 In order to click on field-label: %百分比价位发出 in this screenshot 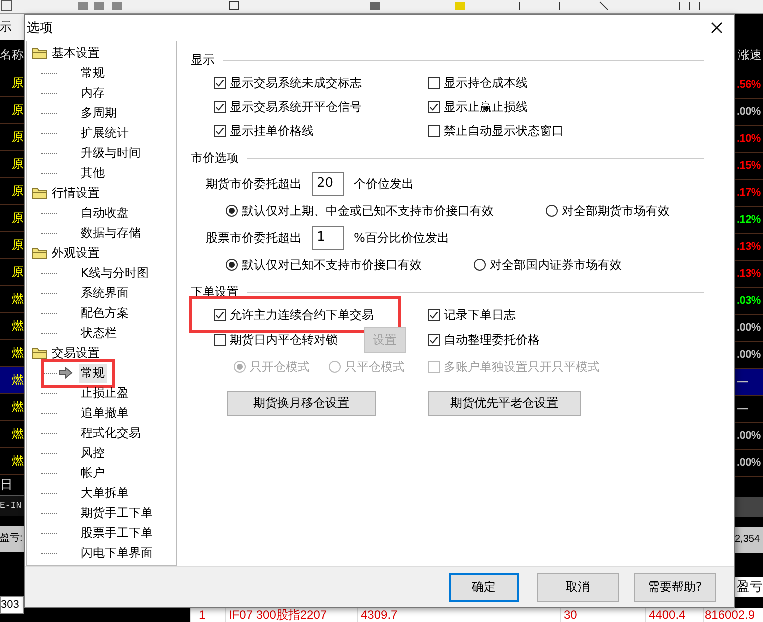, I will do `click(402, 238)`.